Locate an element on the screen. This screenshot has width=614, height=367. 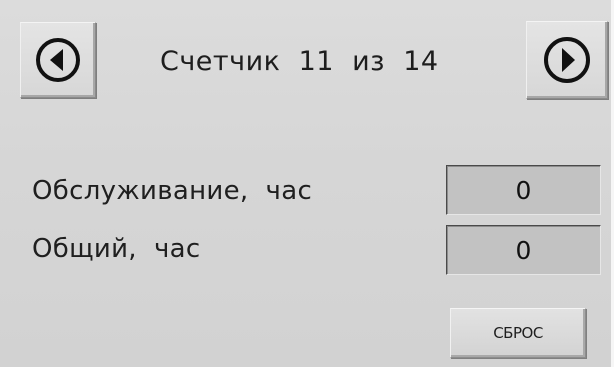
service-hours-label: Обслуживание, час is located at coordinates (172, 191).